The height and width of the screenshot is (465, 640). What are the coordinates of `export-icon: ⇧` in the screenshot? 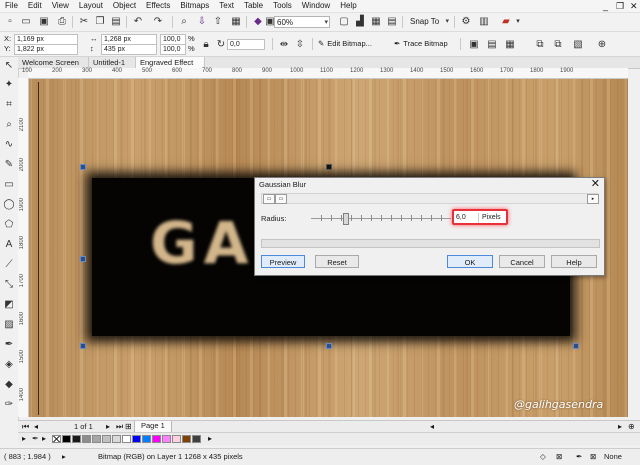 It's located at (218, 22).